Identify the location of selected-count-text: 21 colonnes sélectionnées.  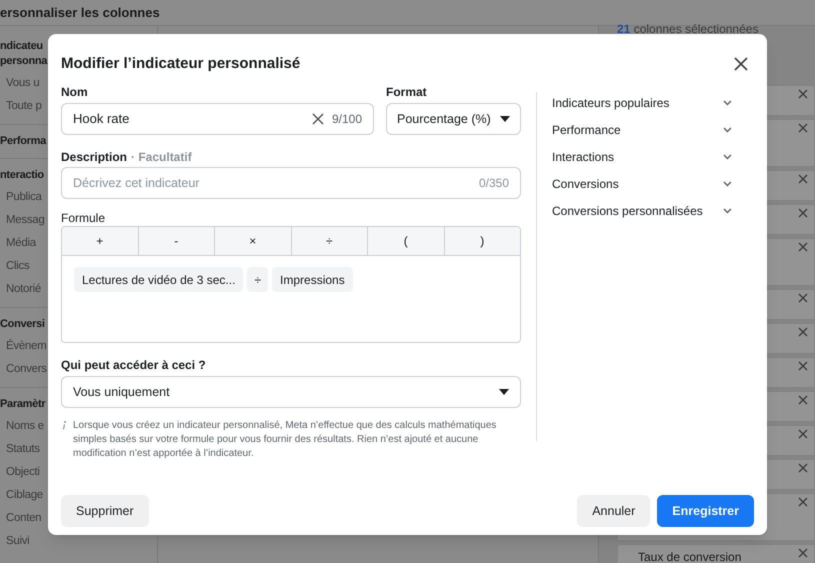
(687, 29).